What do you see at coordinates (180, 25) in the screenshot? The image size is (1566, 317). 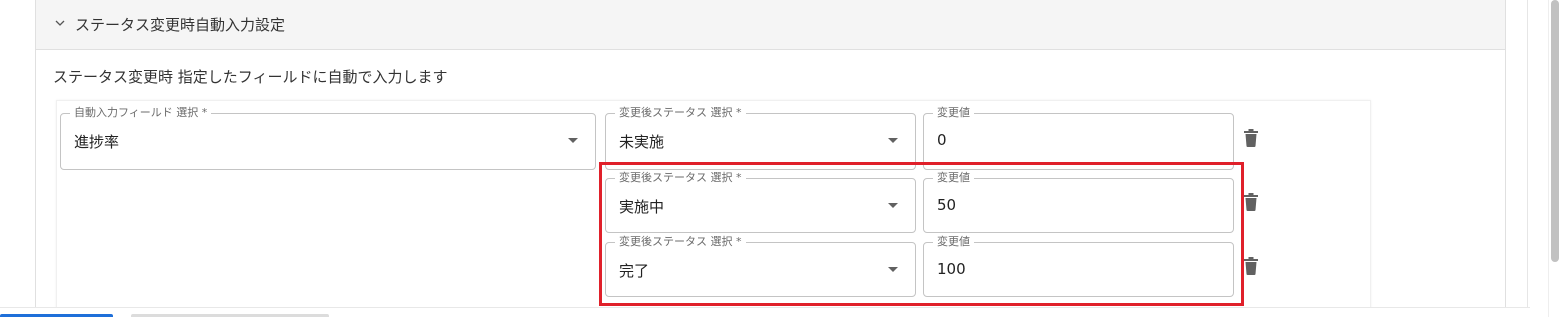 I see `panel-title: ステータス変更時自動入力設定` at bounding box center [180, 25].